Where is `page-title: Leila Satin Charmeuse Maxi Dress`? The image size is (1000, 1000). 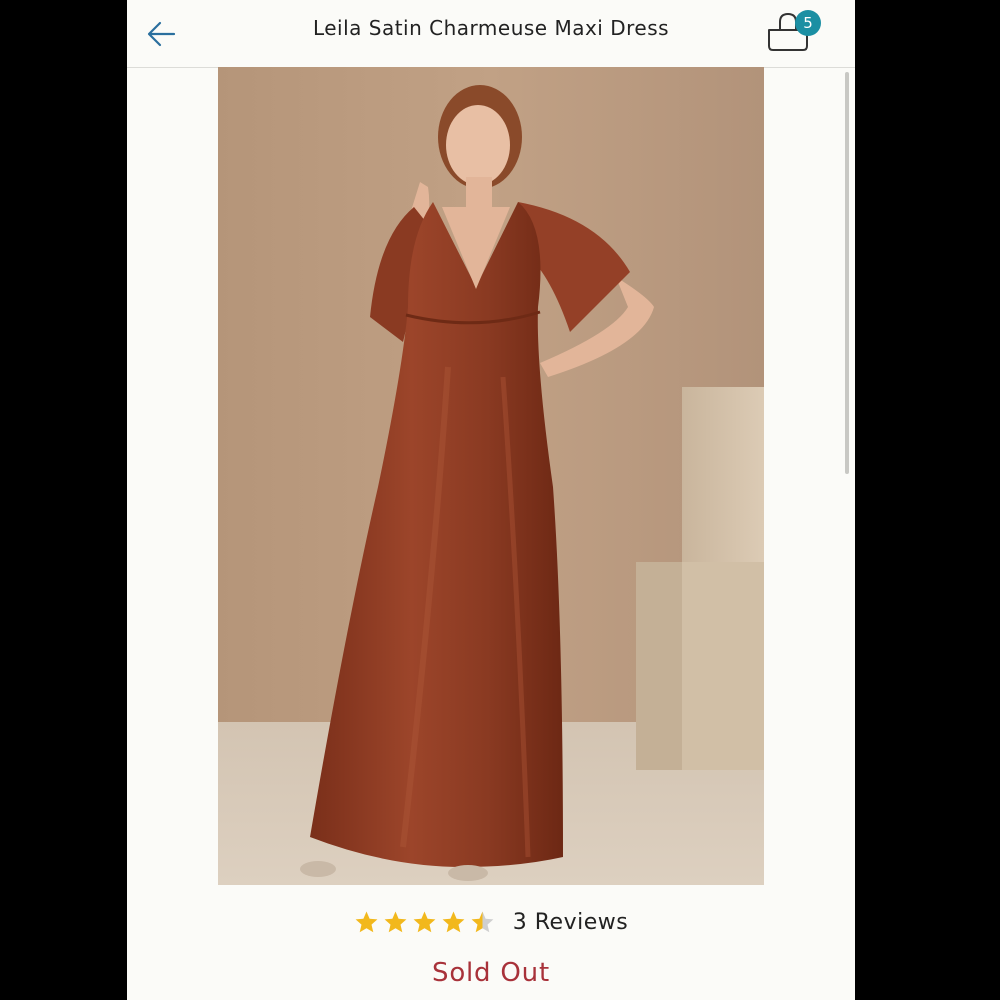 page-title: Leila Satin Charmeuse Maxi Dress is located at coordinates (491, 28).